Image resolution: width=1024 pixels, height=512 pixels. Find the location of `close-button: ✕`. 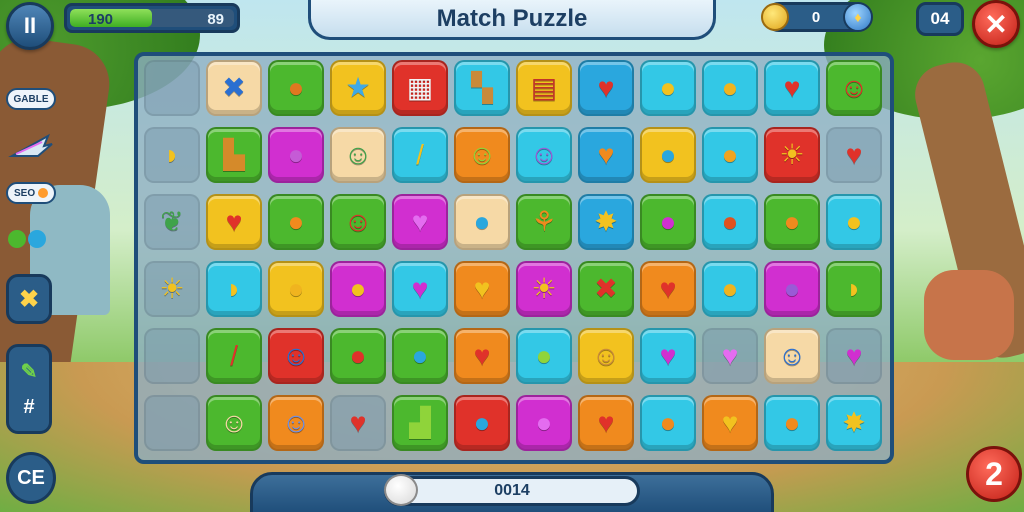

close-button: ✕ is located at coordinates (996, 24).